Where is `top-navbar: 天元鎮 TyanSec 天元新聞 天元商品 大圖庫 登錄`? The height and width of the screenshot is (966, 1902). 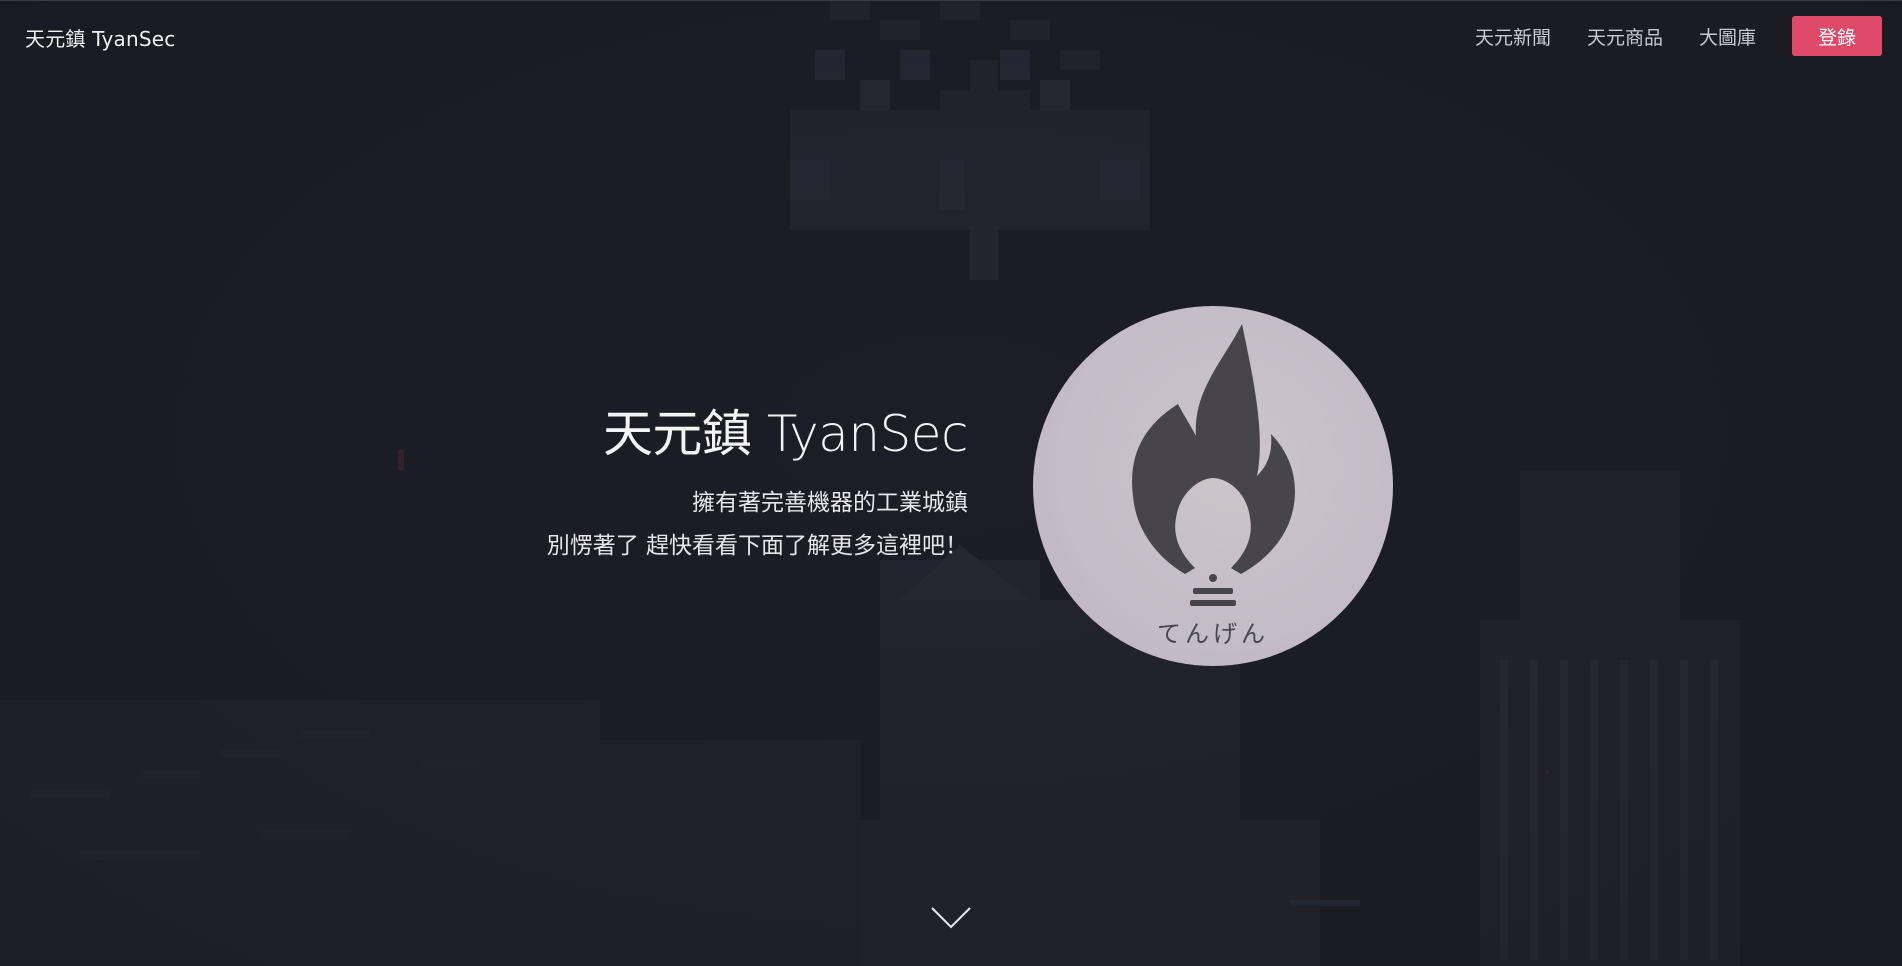
top-navbar: 天元鎮 TyanSec 天元新聞 天元商品 大圖庫 登錄 is located at coordinates (951, 35).